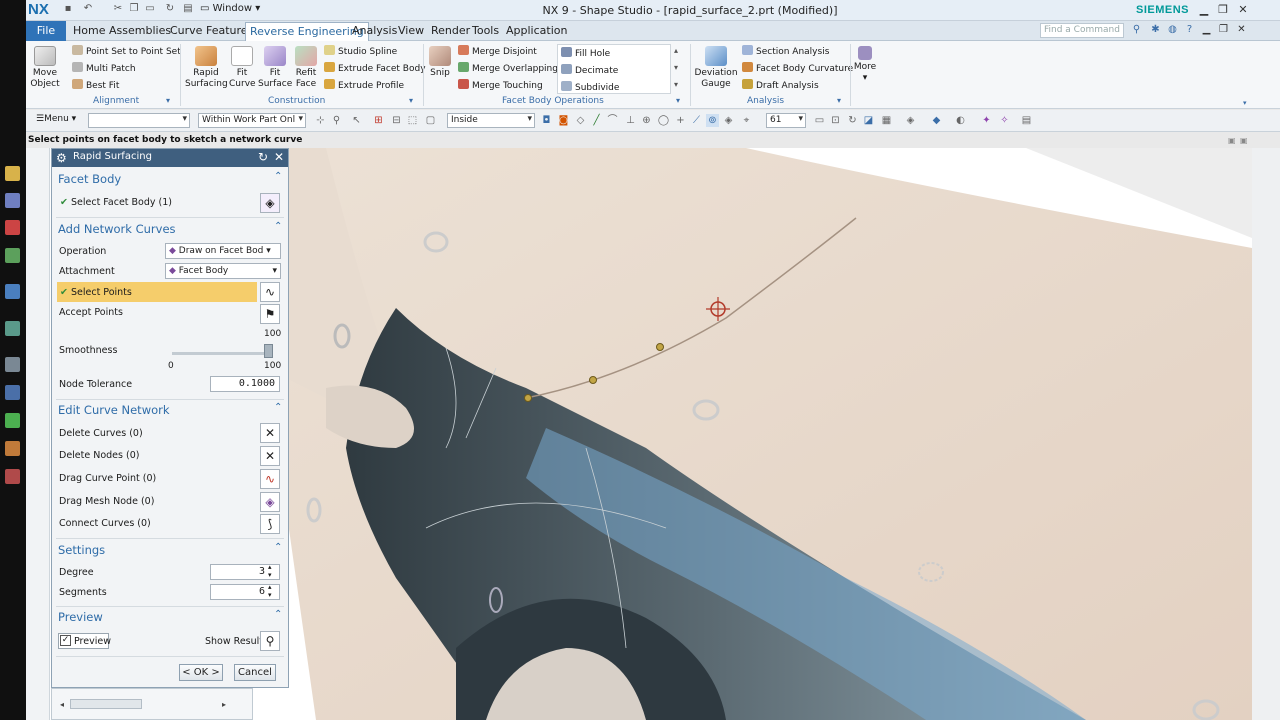 The width and height of the screenshot is (1280, 720). What do you see at coordinates (106, 704) in the screenshot?
I see `horizontal-scrollbar` at bounding box center [106, 704].